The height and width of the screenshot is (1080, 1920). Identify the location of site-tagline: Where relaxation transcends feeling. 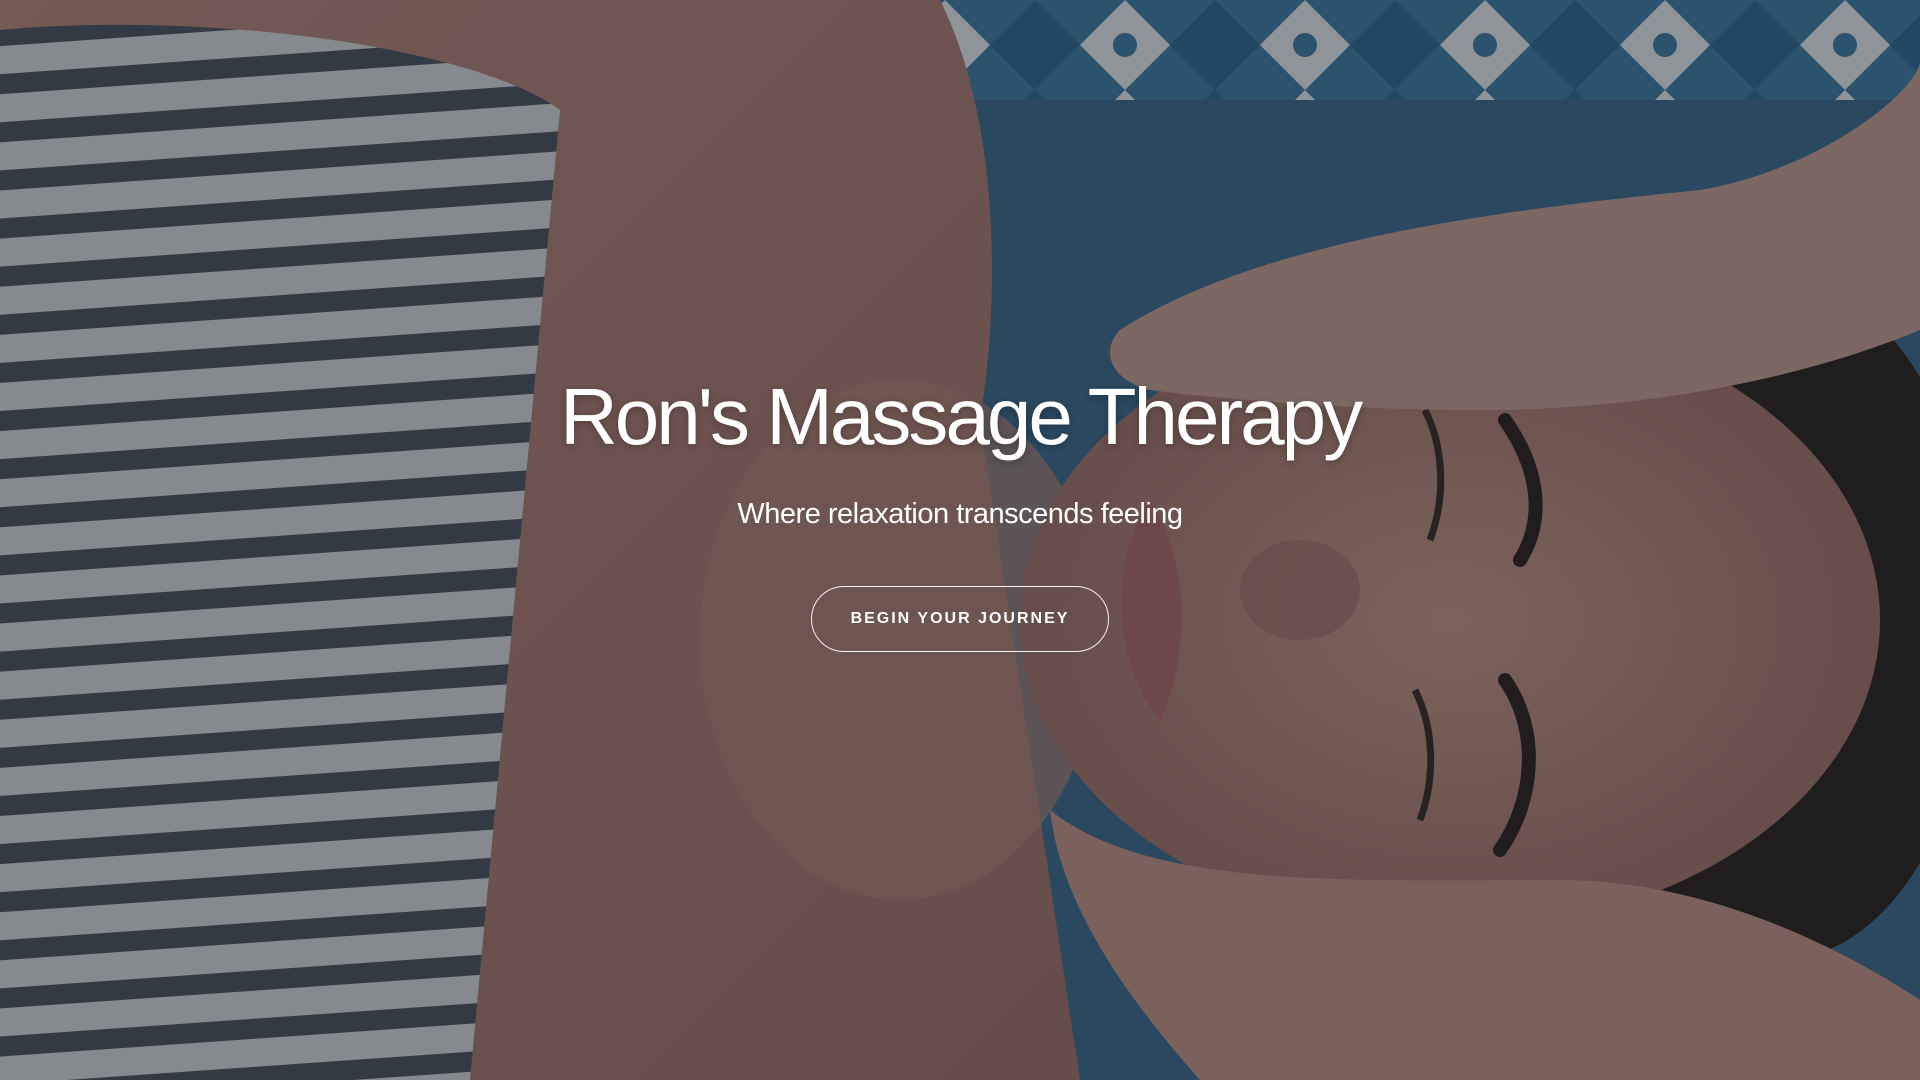
(960, 514).